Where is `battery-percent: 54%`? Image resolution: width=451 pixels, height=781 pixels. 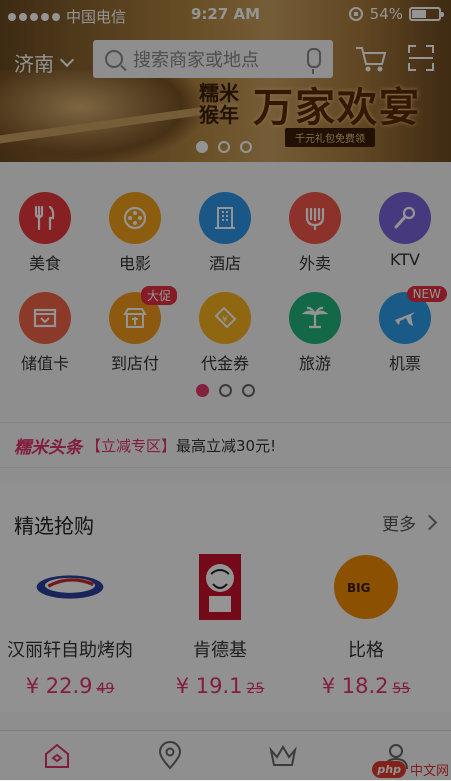 battery-percent: 54% is located at coordinates (386, 14).